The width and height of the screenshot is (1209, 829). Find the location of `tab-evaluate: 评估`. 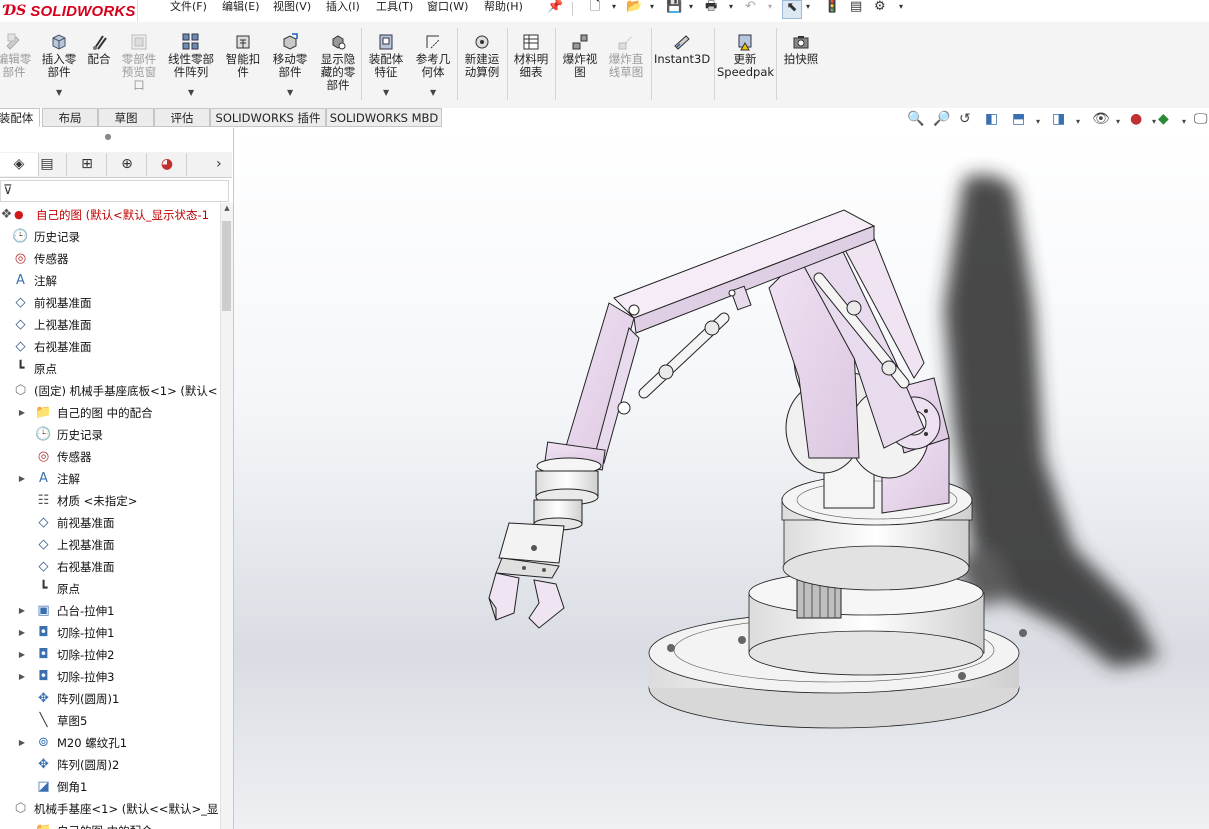

tab-evaluate: 评估 is located at coordinates (182, 117).